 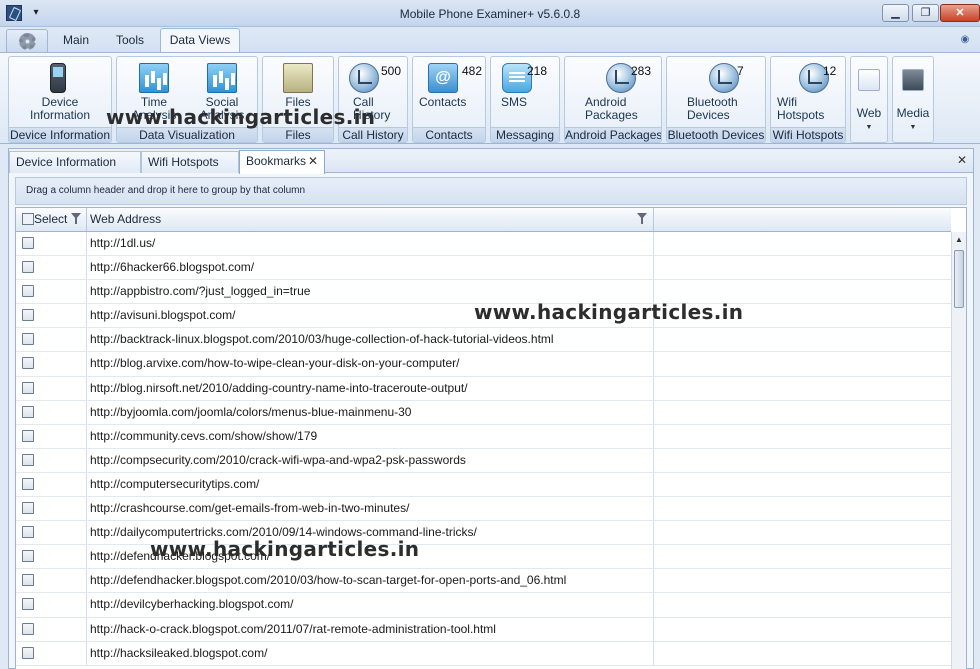 What do you see at coordinates (869, 80) in the screenshot?
I see `web-icon` at bounding box center [869, 80].